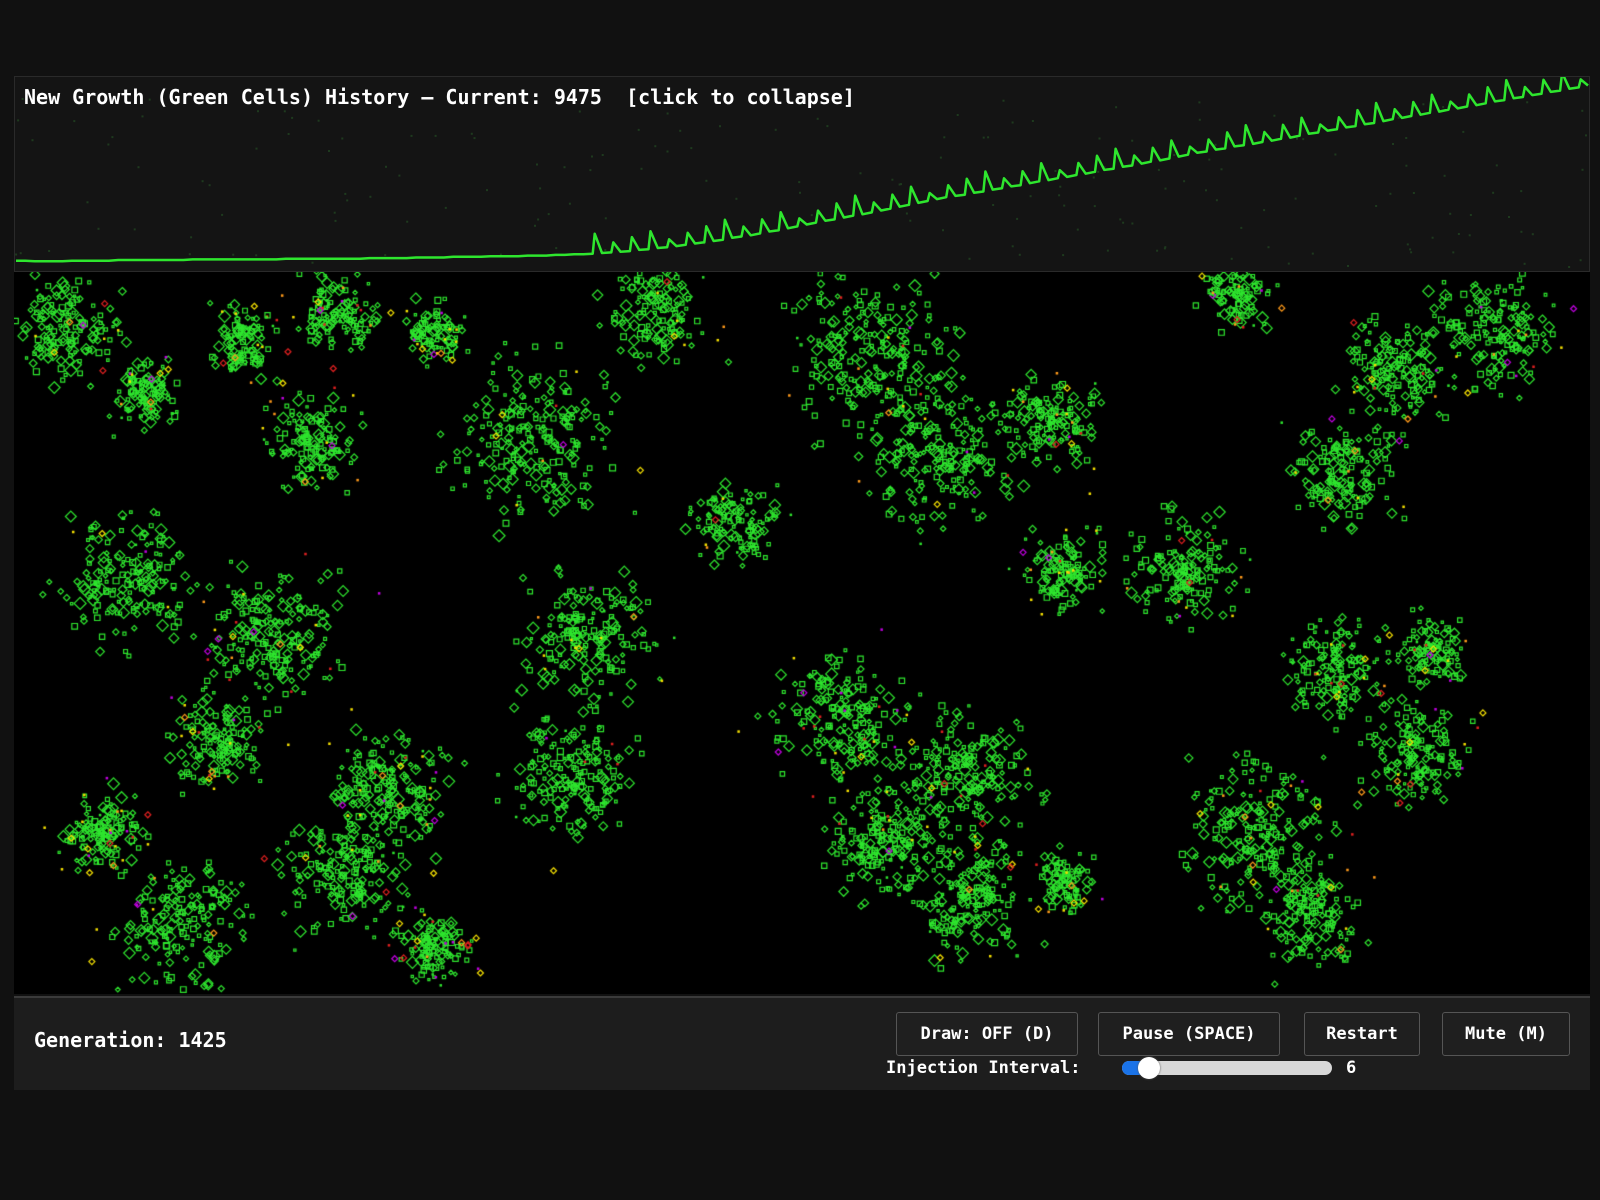 Image resolution: width=1600 pixels, height=1200 pixels. I want to click on injection-interval-label: Injection Interval:, so click(983, 1068).